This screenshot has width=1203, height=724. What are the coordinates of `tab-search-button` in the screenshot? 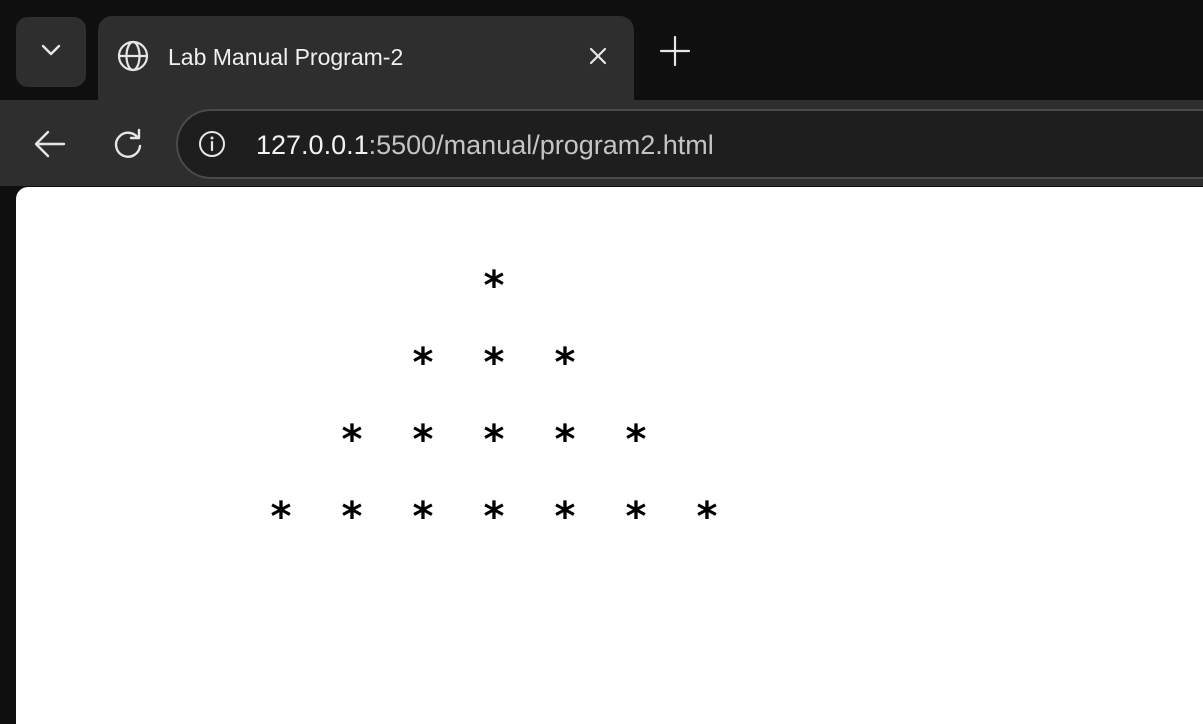 It's located at (51, 52).